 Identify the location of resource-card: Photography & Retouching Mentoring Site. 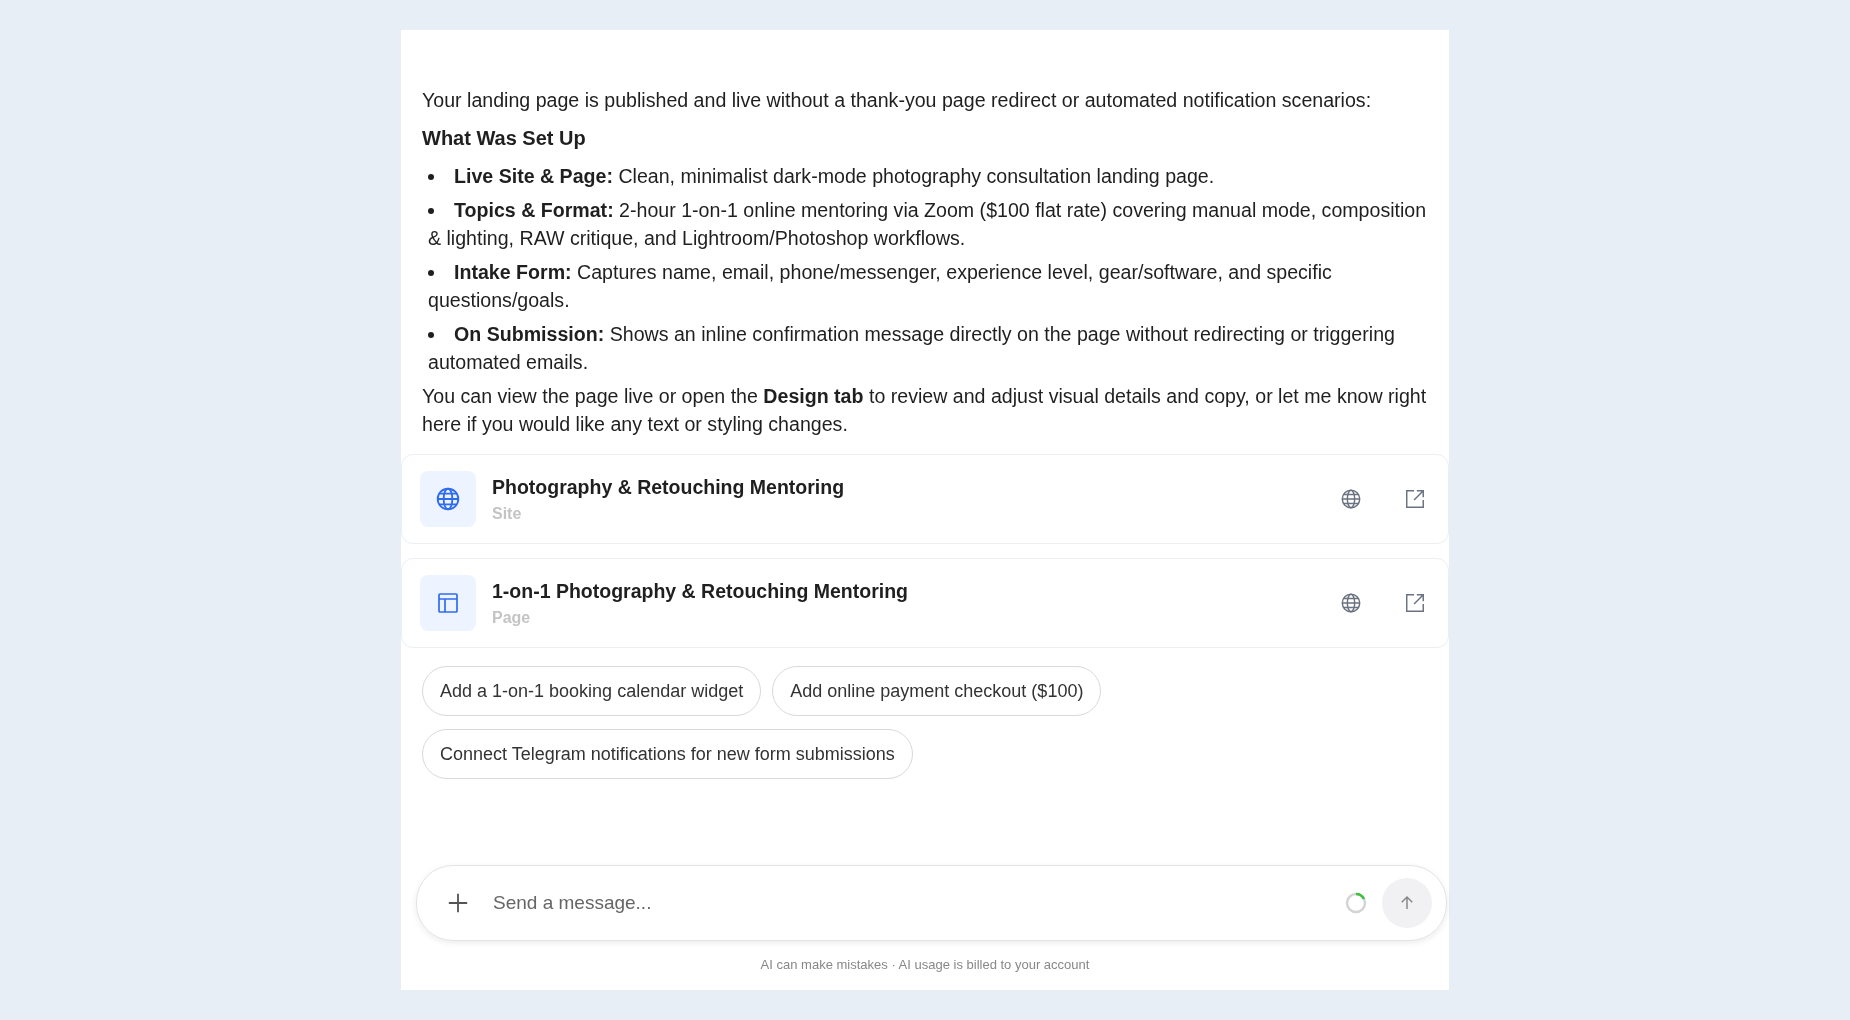
(925, 499).